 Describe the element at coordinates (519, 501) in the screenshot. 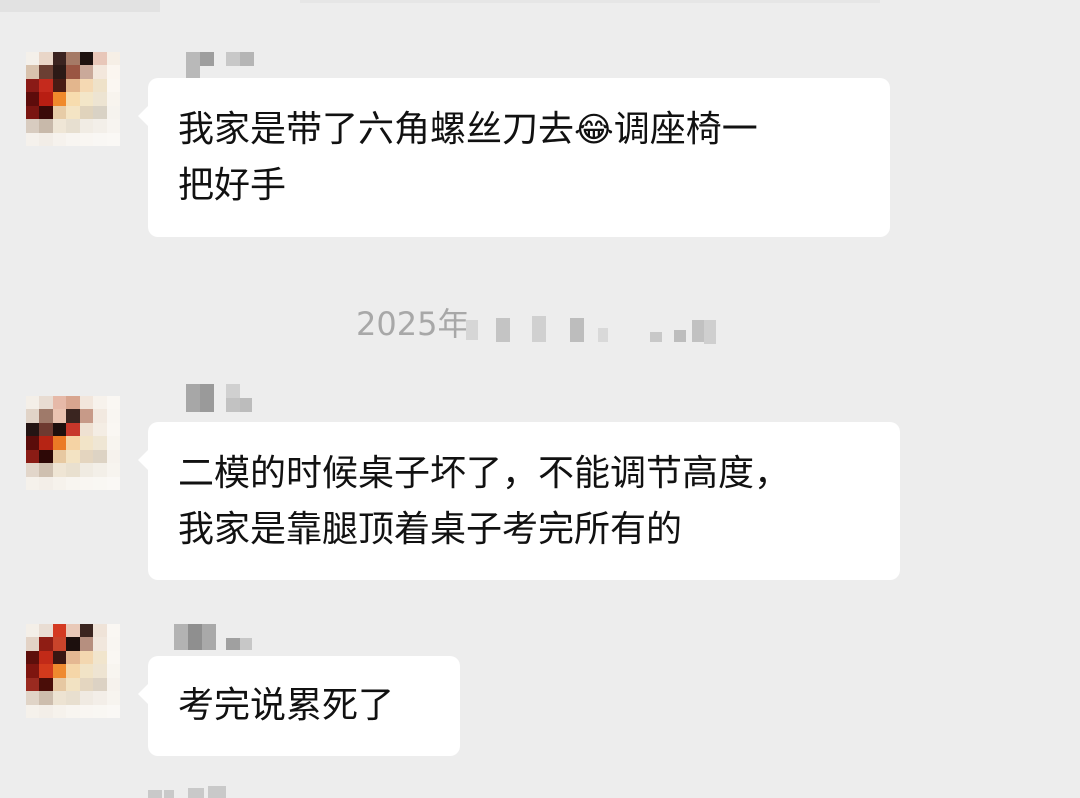

I see `message-bubble: 二模的时候桌子坏了，不能调节高度， 我家是靠腿顶着桌子考完所有的` at that location.